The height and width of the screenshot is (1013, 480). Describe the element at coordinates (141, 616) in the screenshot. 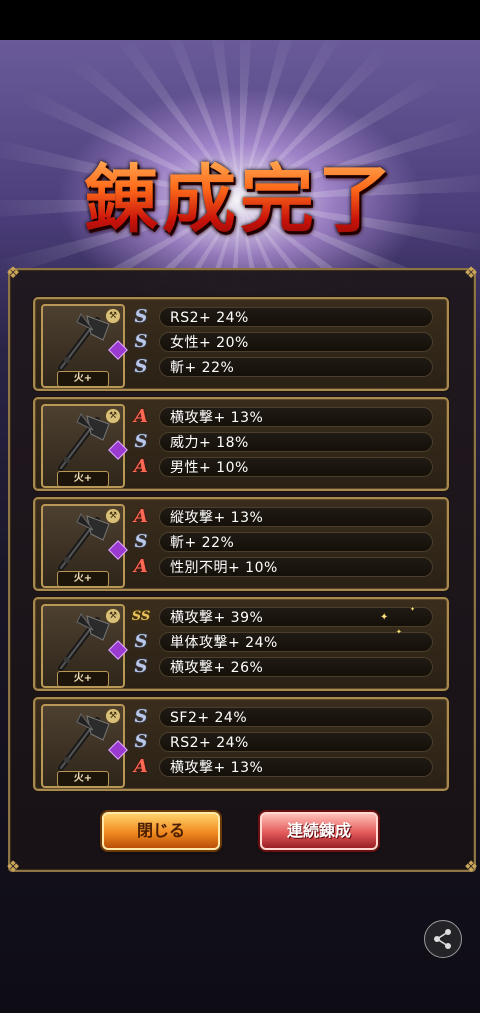

I see `rank-ss-icon: SS` at that location.